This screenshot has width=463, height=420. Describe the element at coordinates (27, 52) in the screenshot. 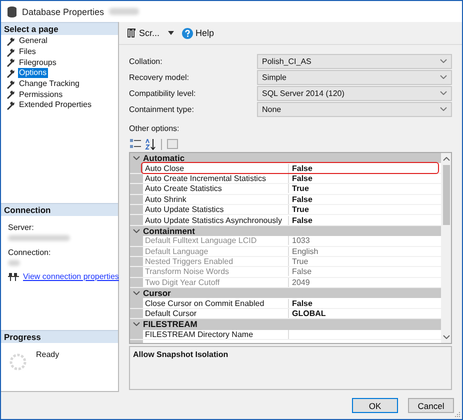

I see `page-item: Files` at that location.